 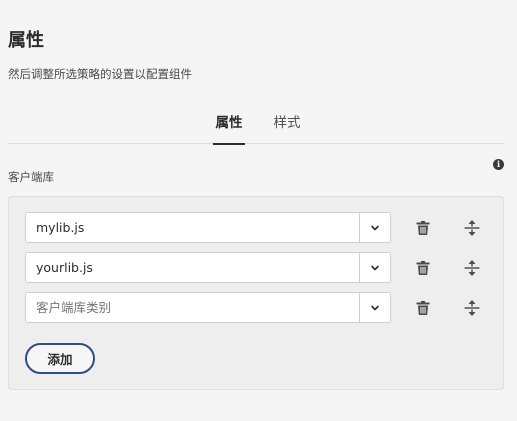 I want to click on tab-properties: 属性, so click(x=229, y=128).